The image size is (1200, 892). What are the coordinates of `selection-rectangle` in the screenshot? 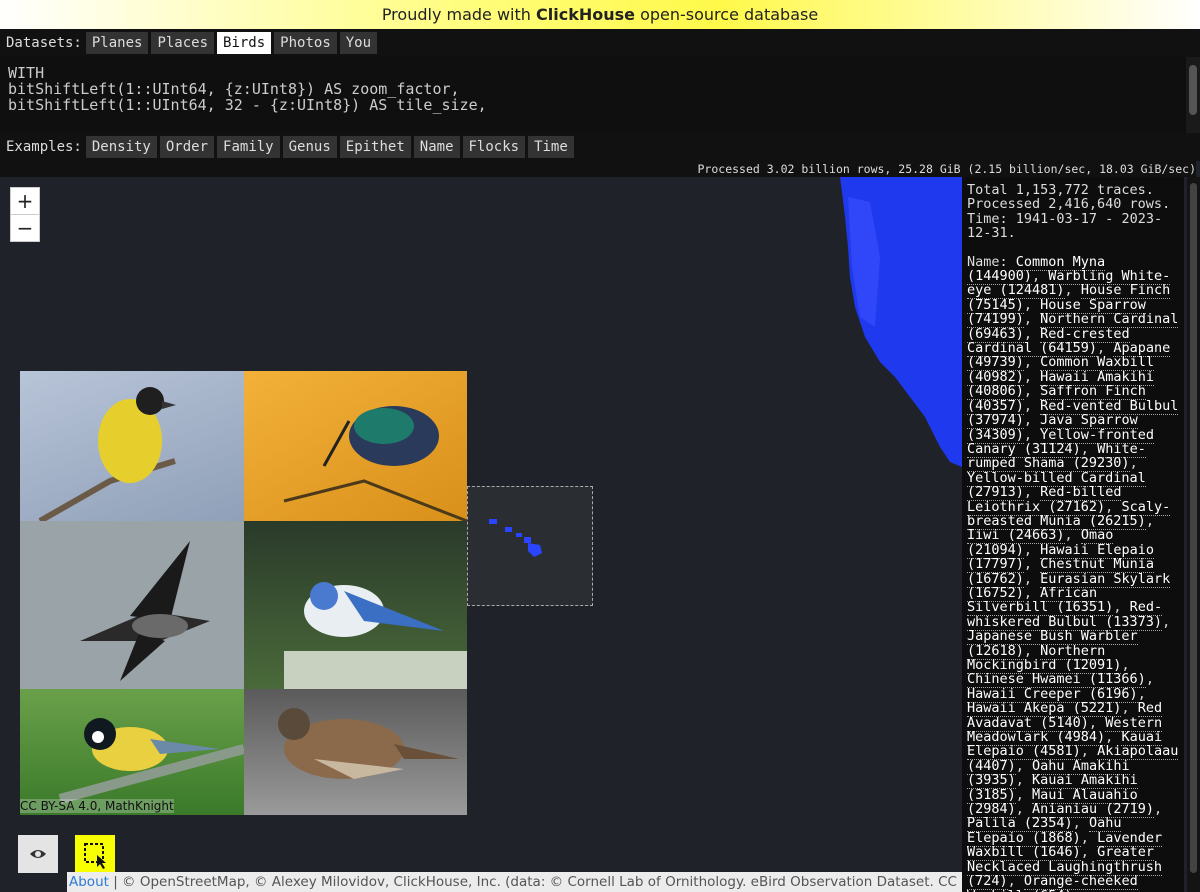 It's located at (530, 546).